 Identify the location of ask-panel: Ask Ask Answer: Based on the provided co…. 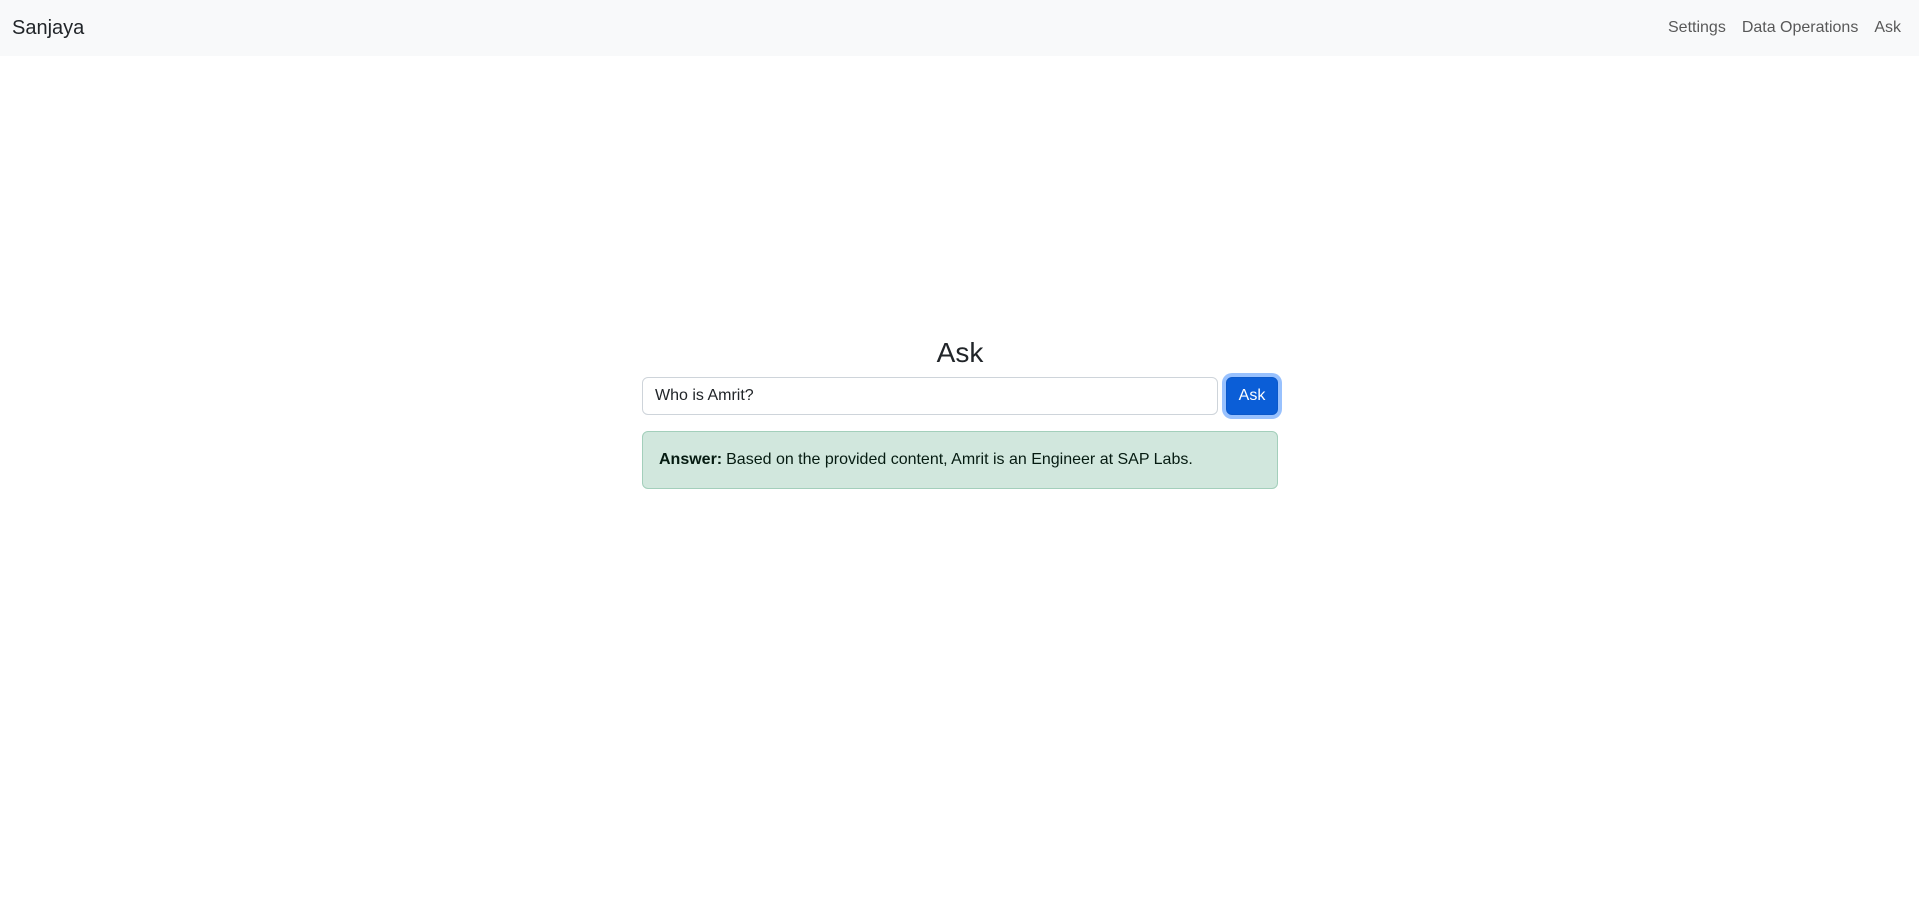
(960, 412).